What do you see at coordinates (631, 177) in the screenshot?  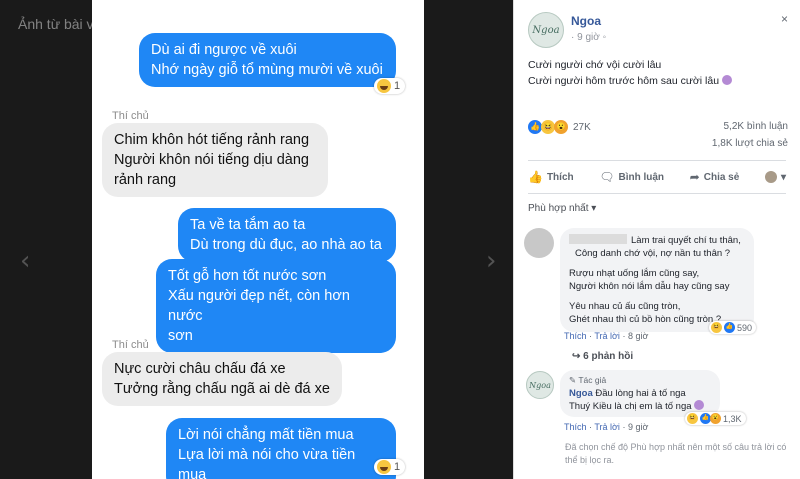 I see `comment-button: 🗨 Bình luận` at bounding box center [631, 177].